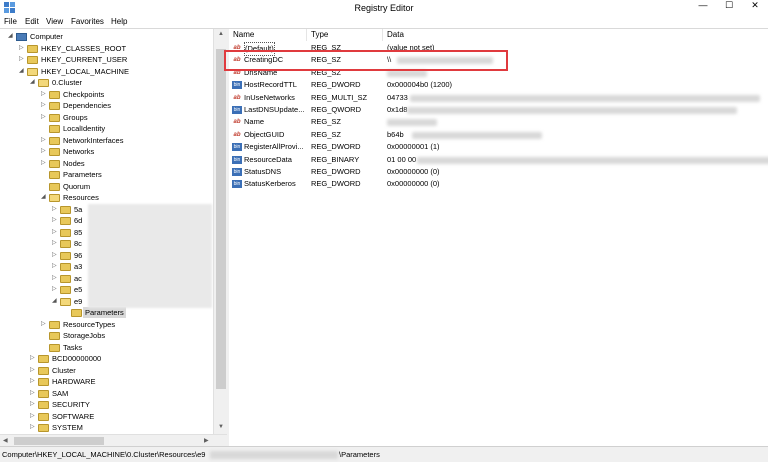 The image size is (768, 462). I want to click on tree-item: ▷ResourceTypes, so click(106, 324).